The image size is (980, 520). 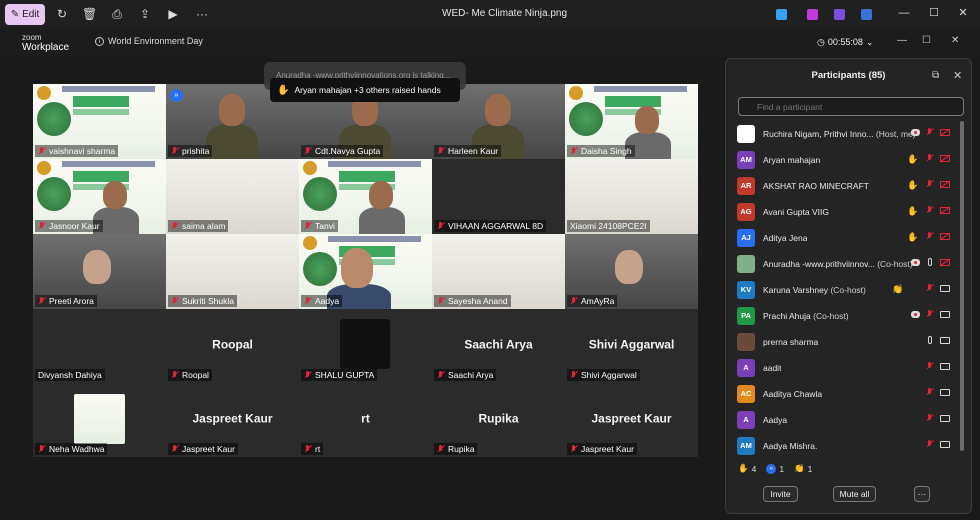 What do you see at coordinates (99, 271) in the screenshot?
I see `video-tile: Preeti Arora` at bounding box center [99, 271].